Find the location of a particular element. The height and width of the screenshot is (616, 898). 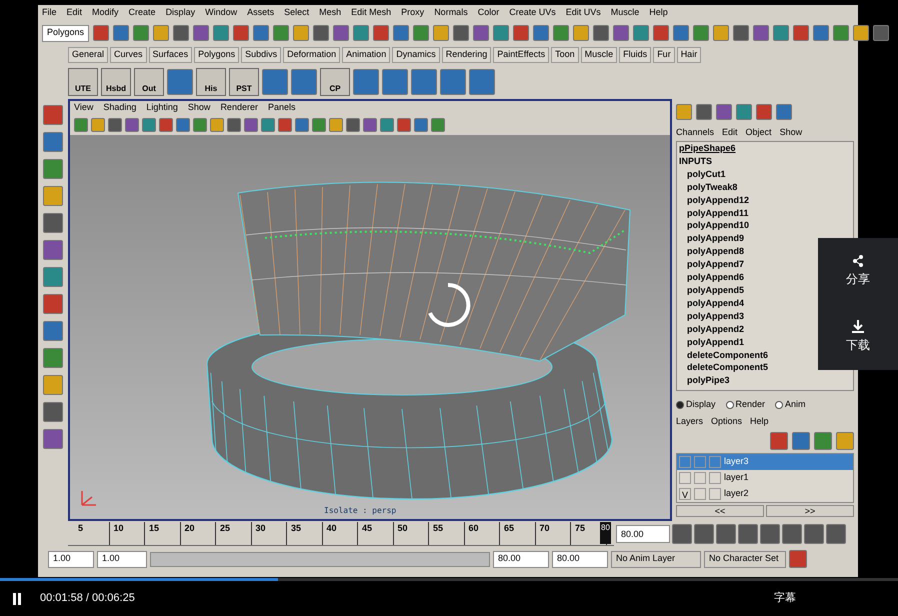

input-node: polyAppend9 is located at coordinates (715, 239).